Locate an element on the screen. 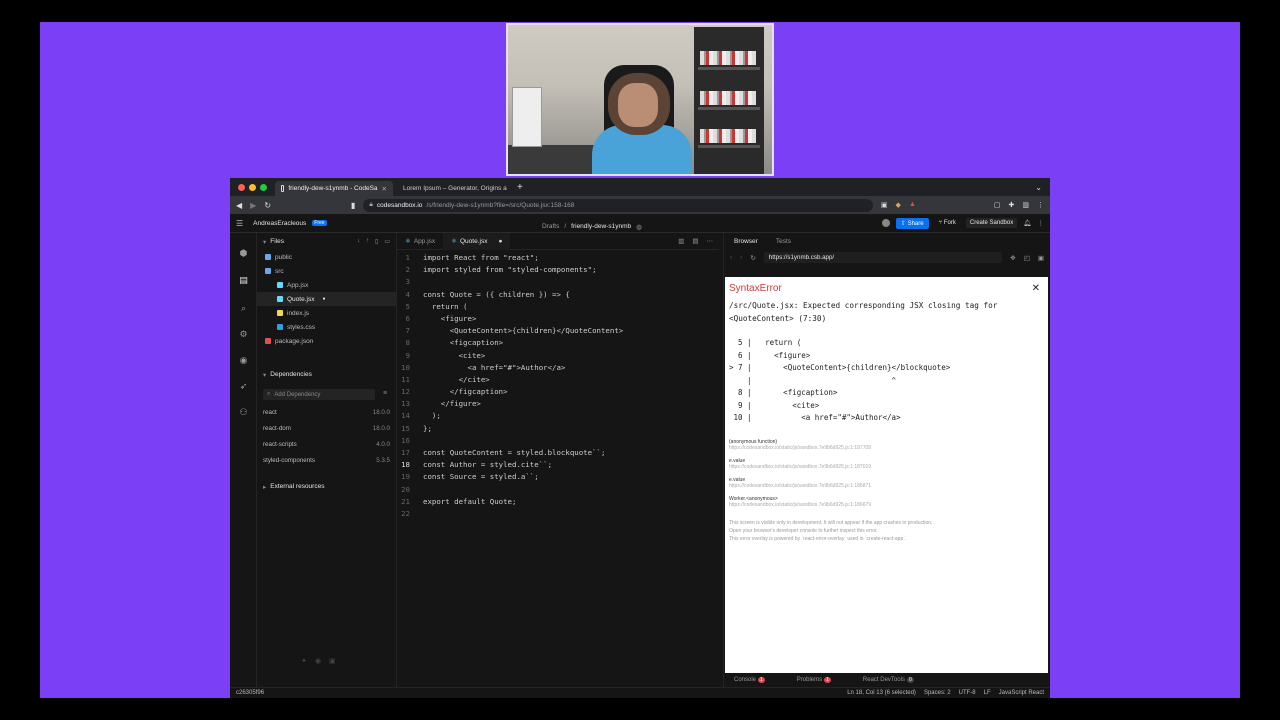 The width and height of the screenshot is (1280, 720). code-line: 13 </figure> is located at coordinates (558, 404).